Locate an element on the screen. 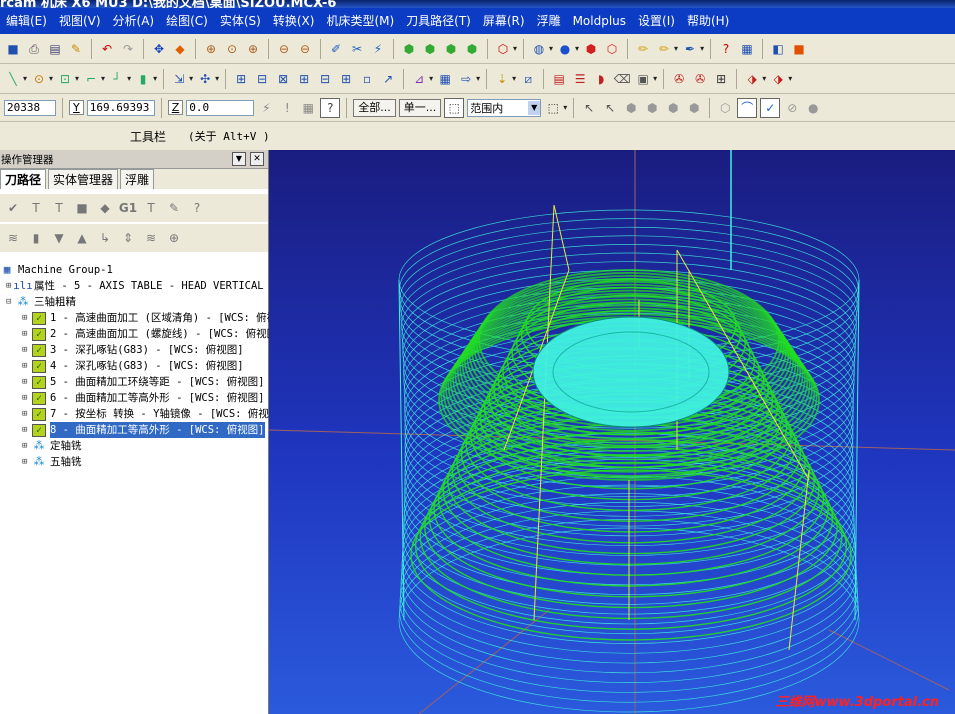 This screenshot has height=714, width=955. solid-cube-icon: ⬡ is located at coordinates (503, 49).